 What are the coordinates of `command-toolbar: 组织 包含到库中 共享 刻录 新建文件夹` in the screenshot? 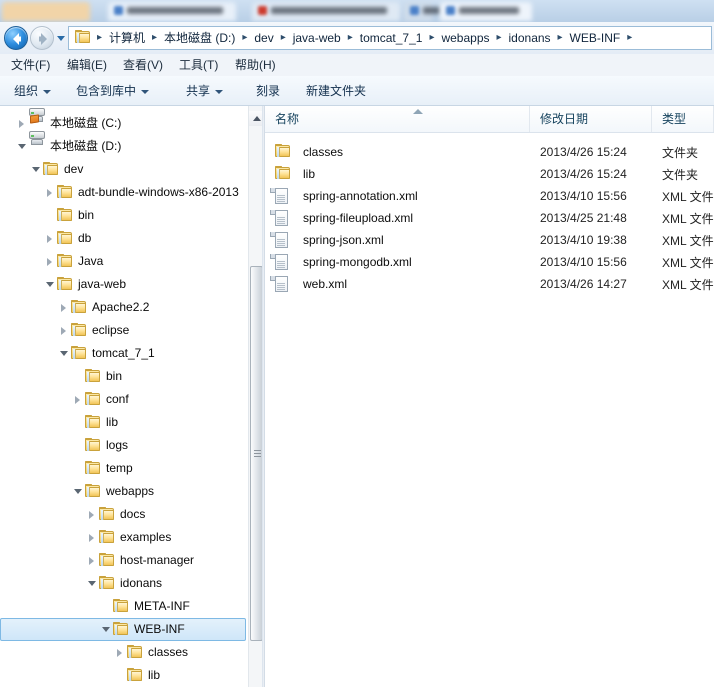 It's located at (357, 91).